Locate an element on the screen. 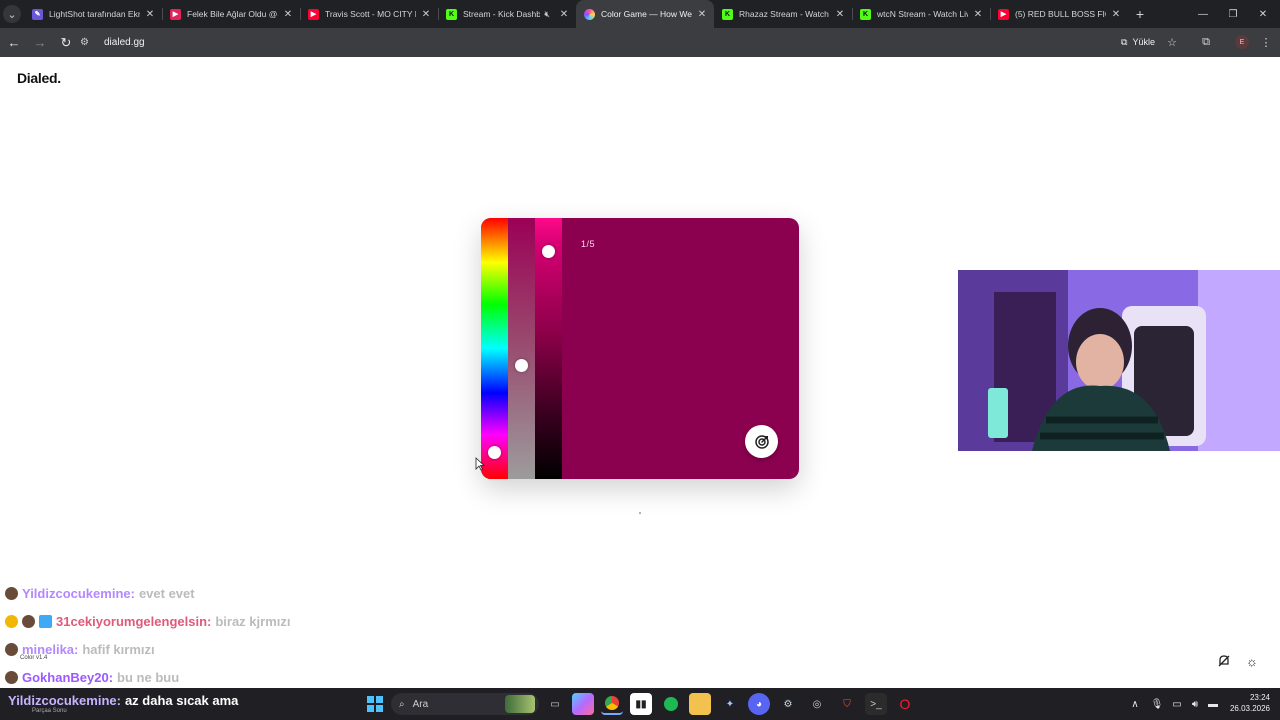 Image resolution: width=1280 pixels, height=720 pixels. back-icon: ← is located at coordinates (14, 43).